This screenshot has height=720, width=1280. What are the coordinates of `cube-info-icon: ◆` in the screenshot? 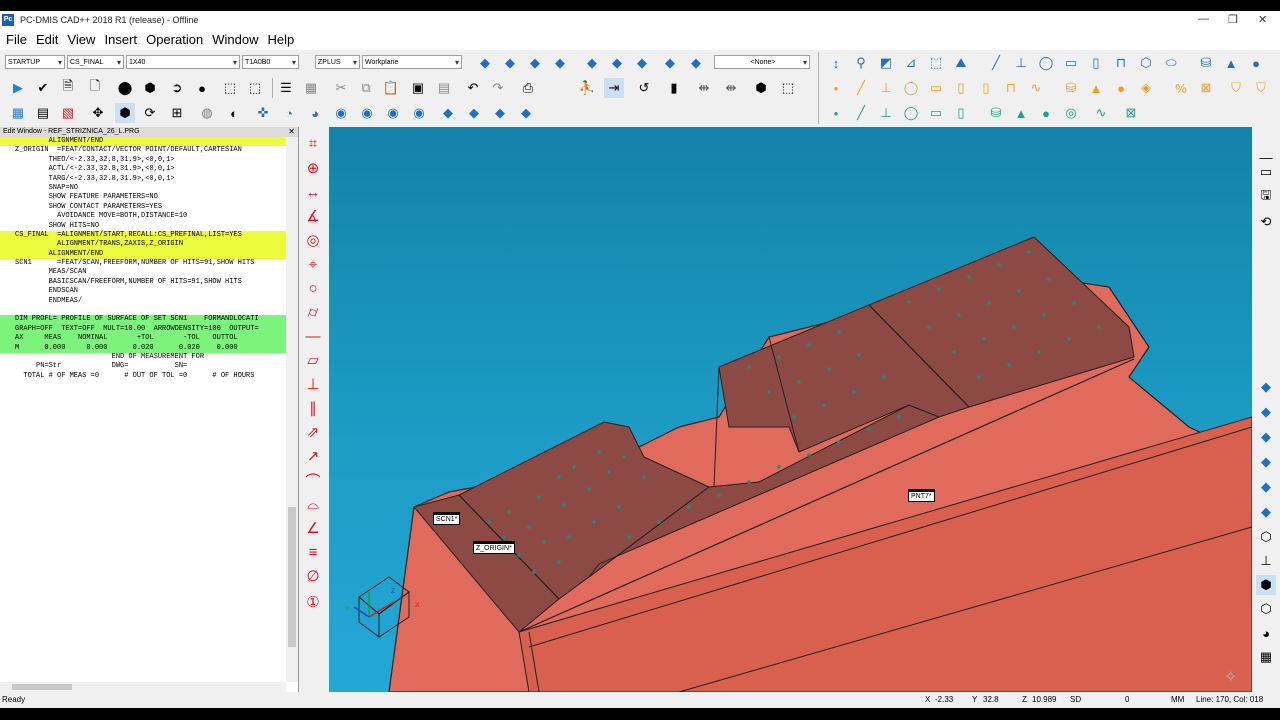 It's located at (560, 63).